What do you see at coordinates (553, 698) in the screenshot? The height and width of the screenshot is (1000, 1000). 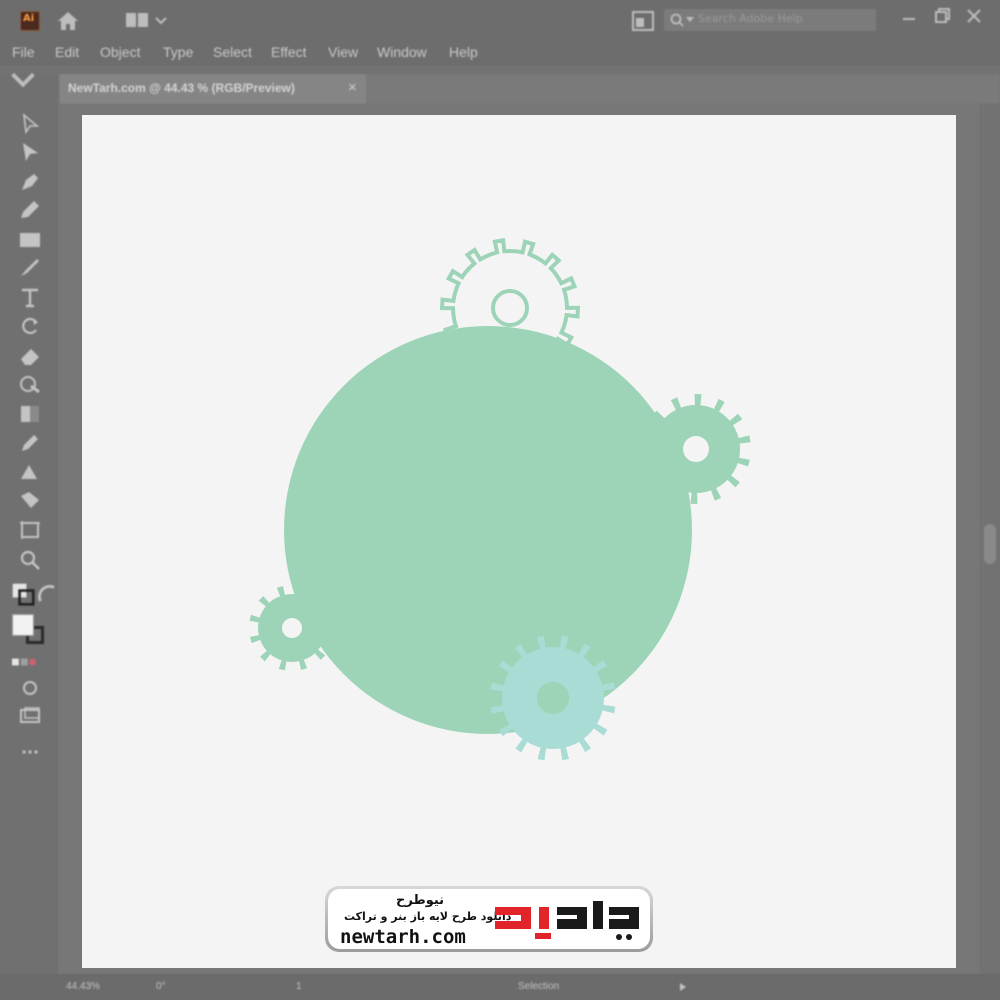 I see `gear-blue-hole` at bounding box center [553, 698].